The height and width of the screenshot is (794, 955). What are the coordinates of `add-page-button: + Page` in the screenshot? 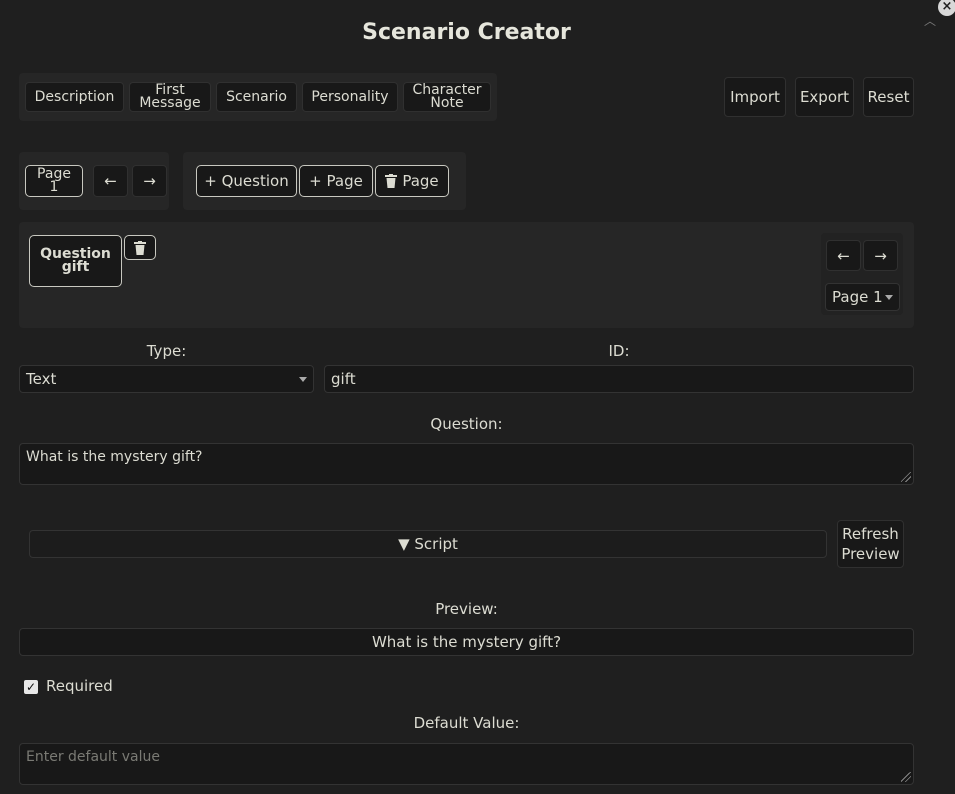 It's located at (336, 181).